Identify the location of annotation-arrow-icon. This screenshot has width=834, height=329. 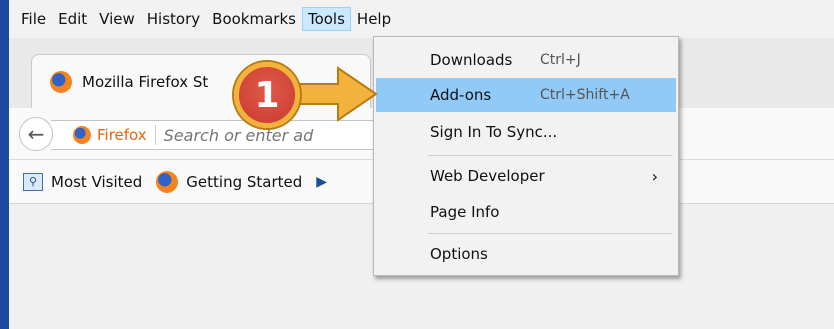
(334, 94).